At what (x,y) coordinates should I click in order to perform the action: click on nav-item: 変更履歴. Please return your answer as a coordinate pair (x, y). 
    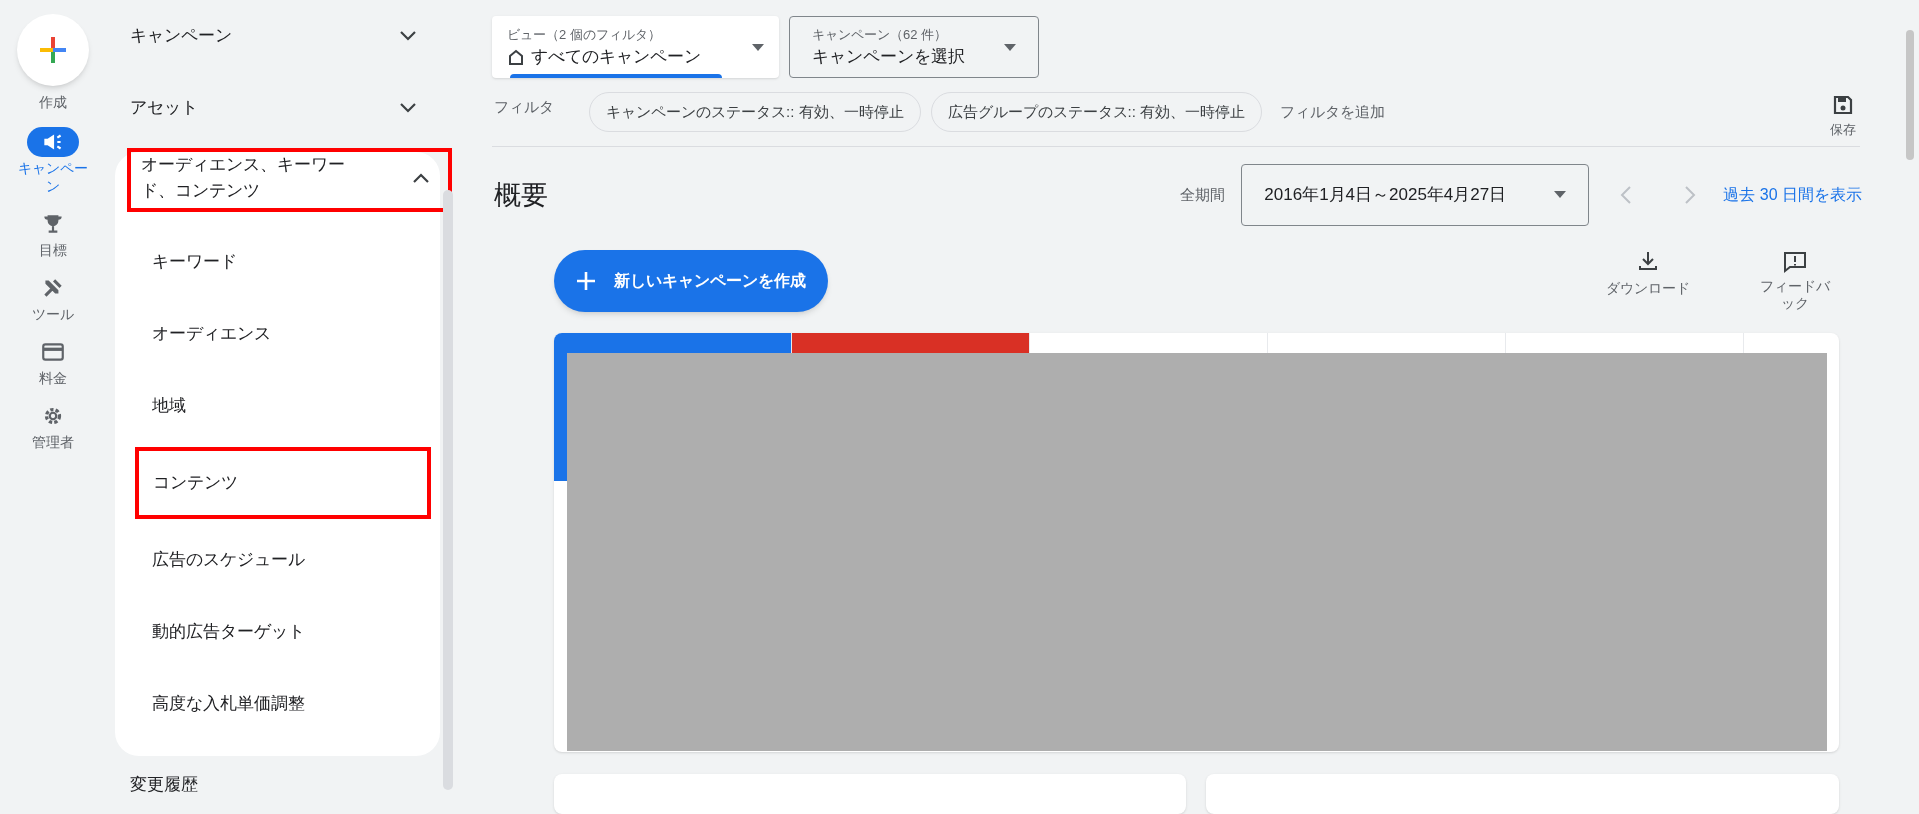
    Looking at the image, I should click on (277, 785).